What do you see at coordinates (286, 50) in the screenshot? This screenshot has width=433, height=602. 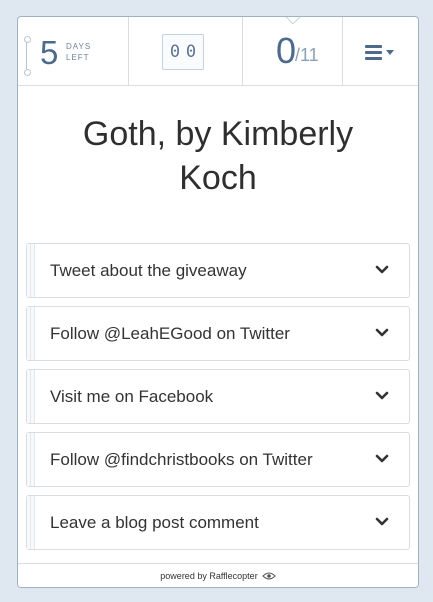 I see `points-earned: 0` at bounding box center [286, 50].